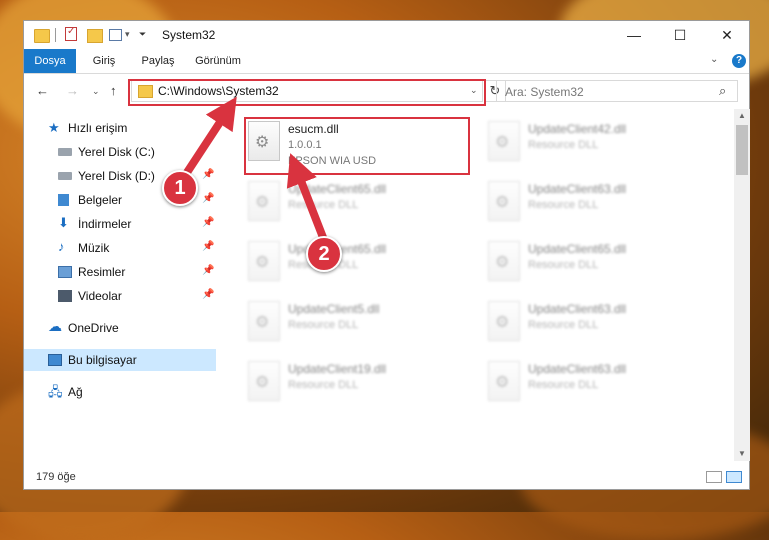 The image size is (769, 540). Describe the element at coordinates (42, 90) in the screenshot. I see `back-button: ←` at that location.